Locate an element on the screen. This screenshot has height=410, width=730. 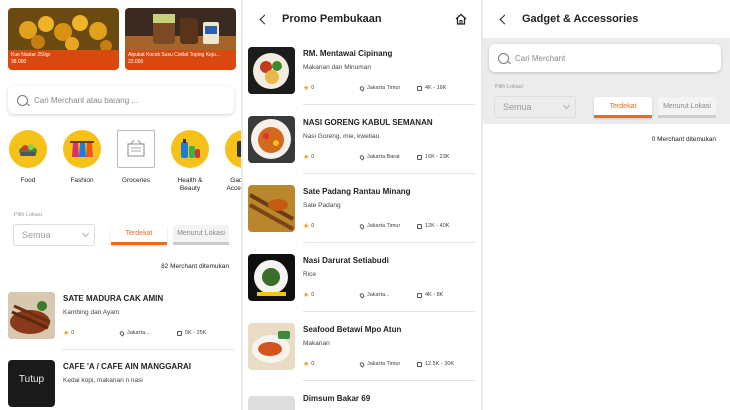
price-icon is located at coordinates (419, 295).